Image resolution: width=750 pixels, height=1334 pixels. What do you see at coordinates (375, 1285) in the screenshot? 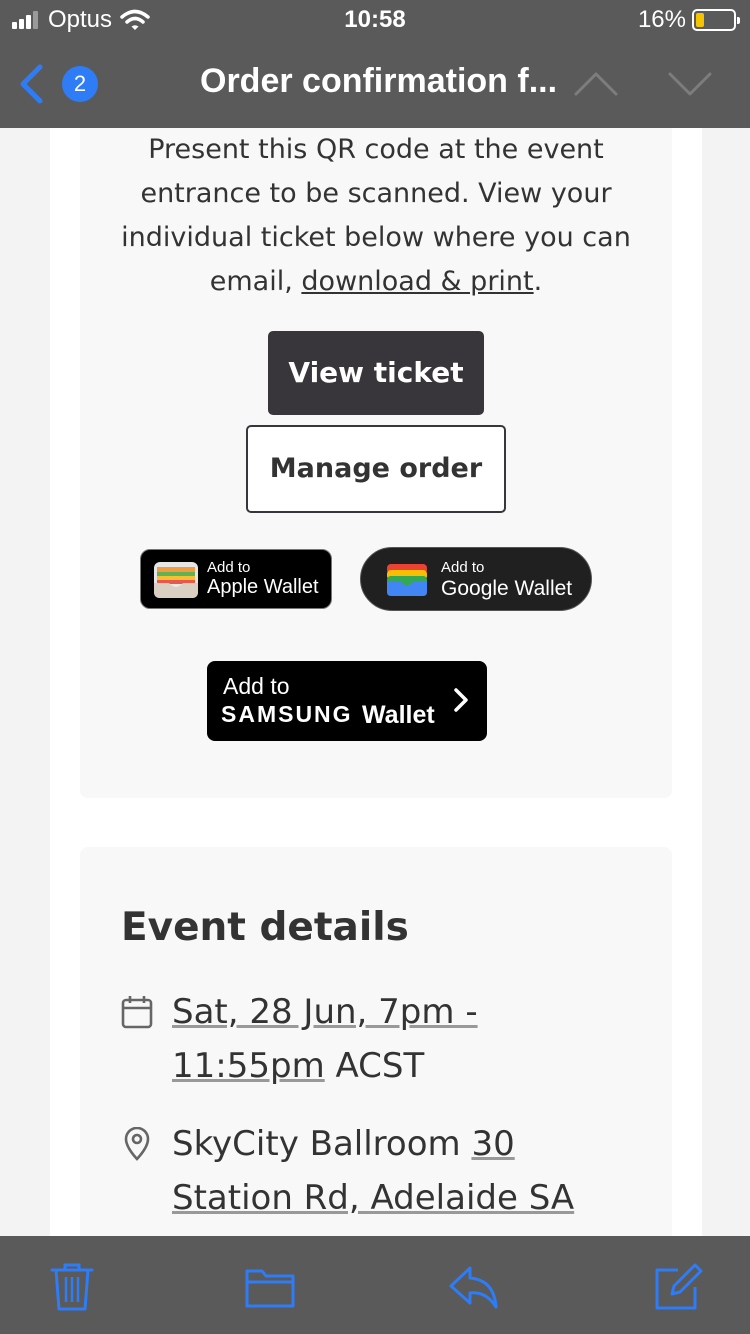
I see `bottom-toolbar` at bounding box center [375, 1285].